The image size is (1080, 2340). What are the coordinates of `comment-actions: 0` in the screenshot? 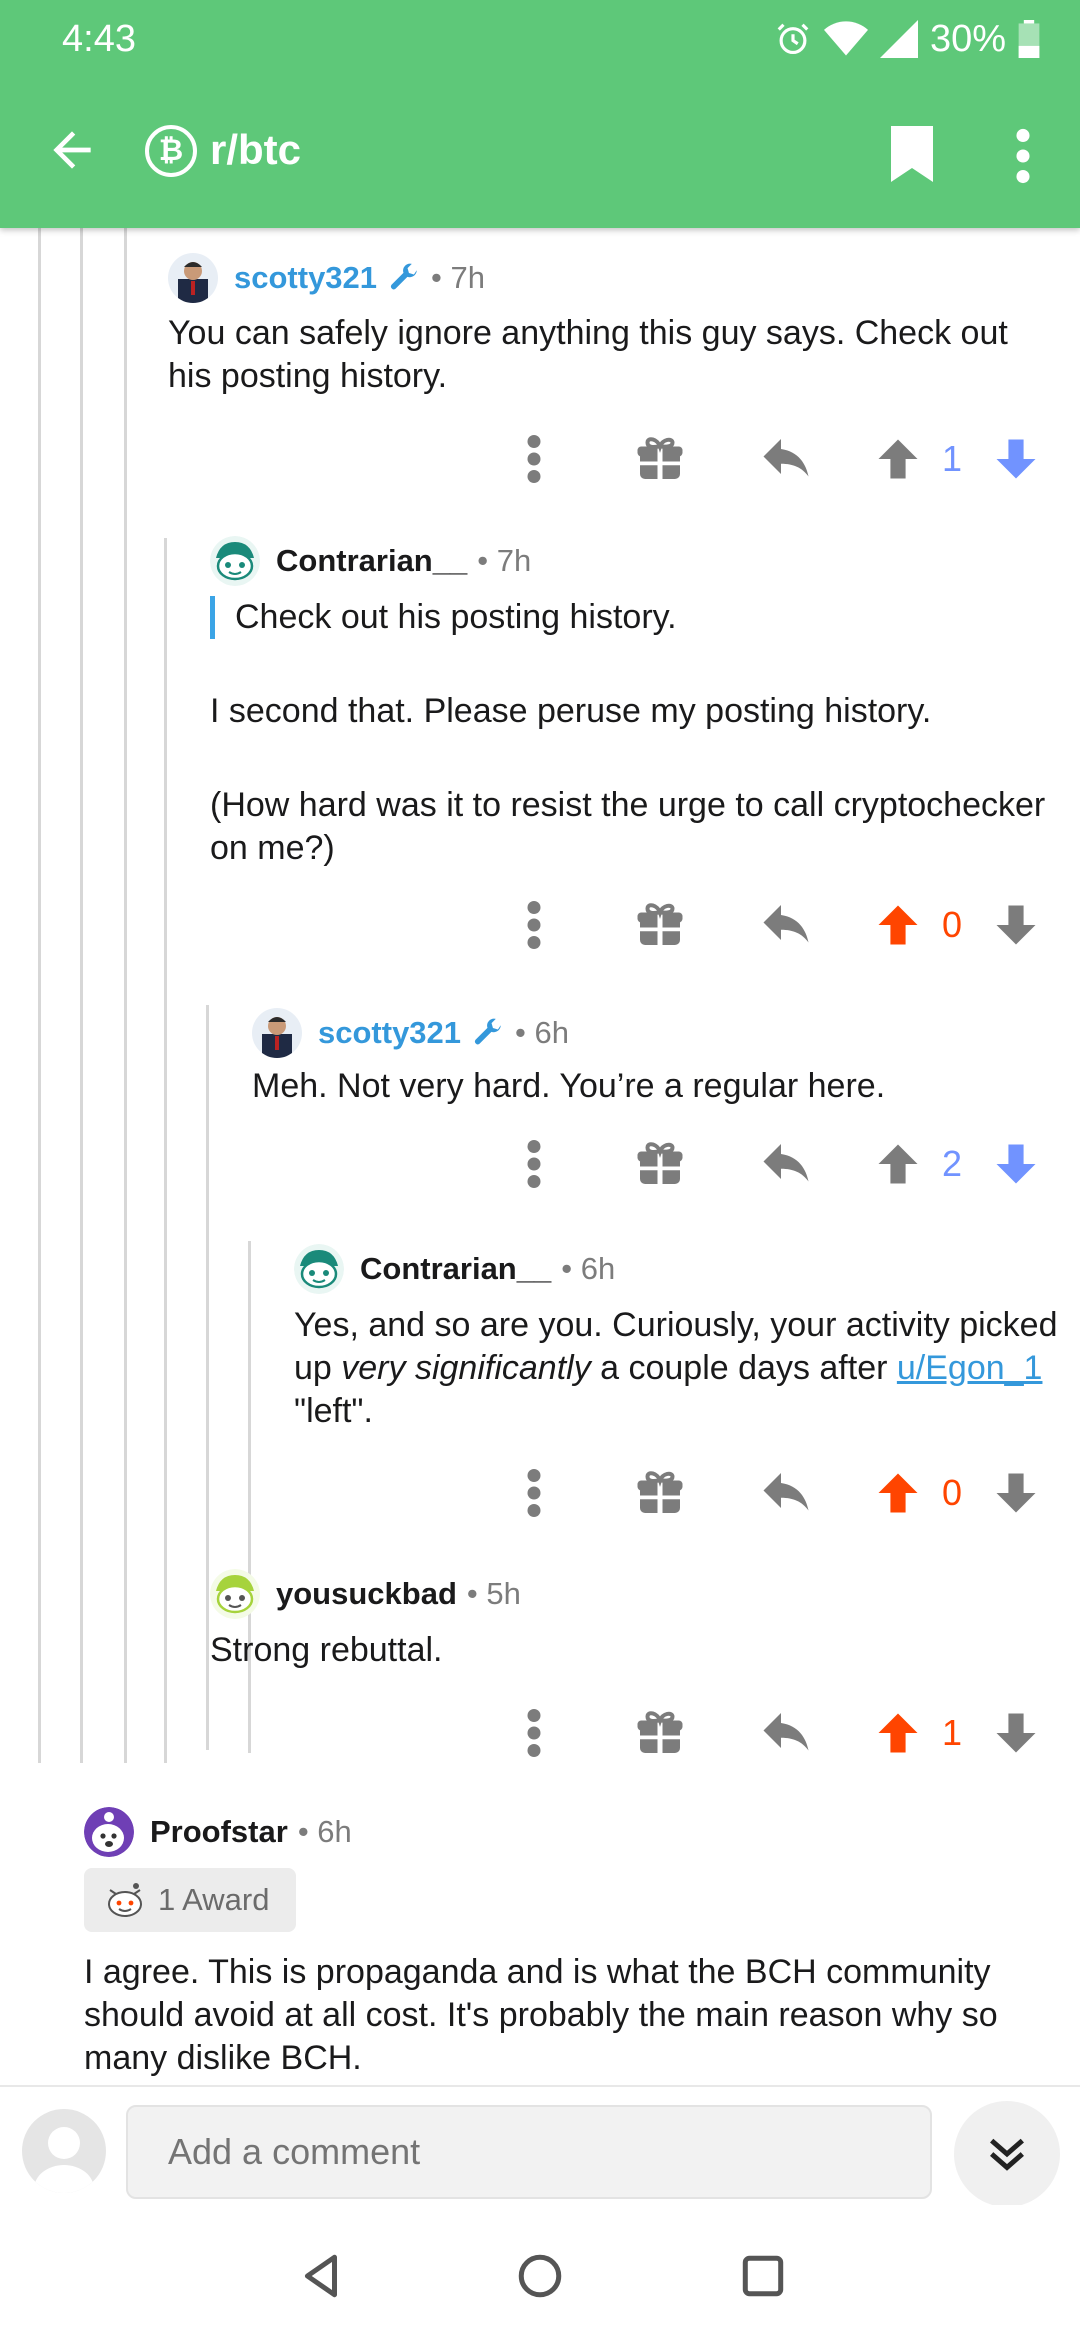 It's located at (784, 1493).